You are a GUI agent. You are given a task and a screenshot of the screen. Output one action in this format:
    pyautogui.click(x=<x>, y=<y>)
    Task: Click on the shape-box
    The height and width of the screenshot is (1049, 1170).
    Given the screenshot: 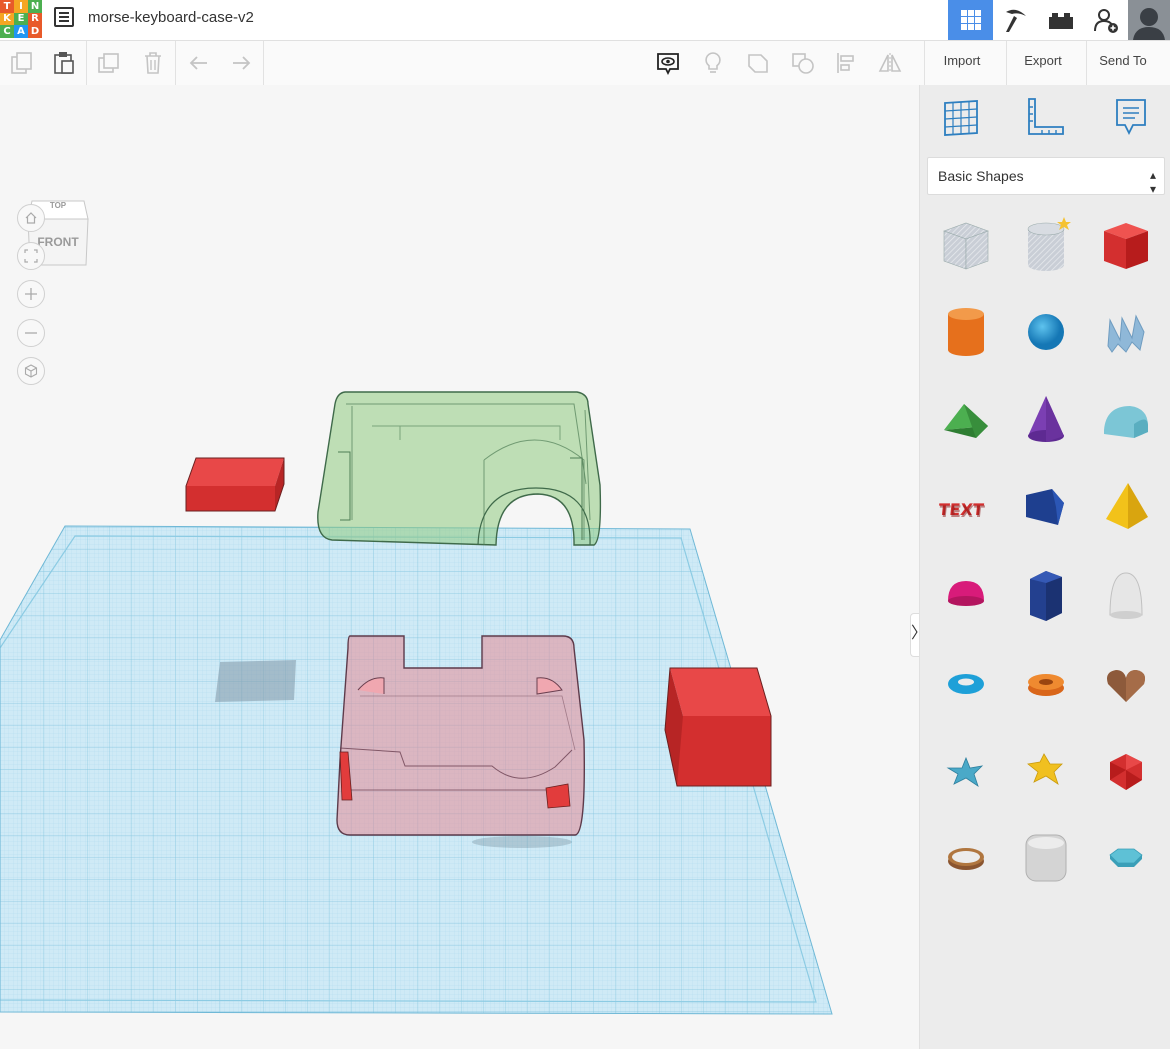 What is the action you would take?
    pyautogui.click(x=1126, y=245)
    